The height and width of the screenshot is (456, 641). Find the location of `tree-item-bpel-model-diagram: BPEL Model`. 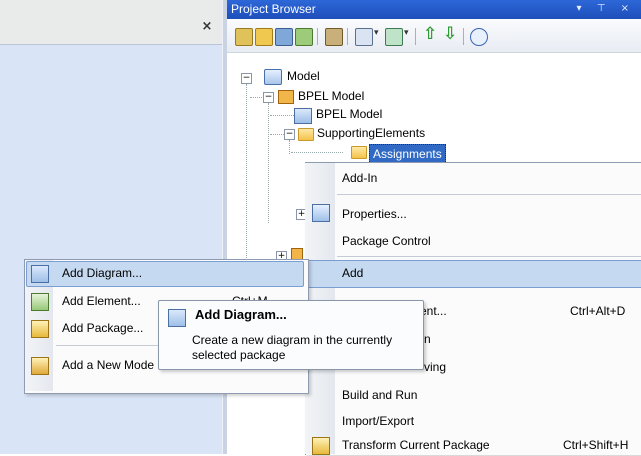

tree-item-bpel-model-diagram: BPEL Model is located at coordinates (349, 114).